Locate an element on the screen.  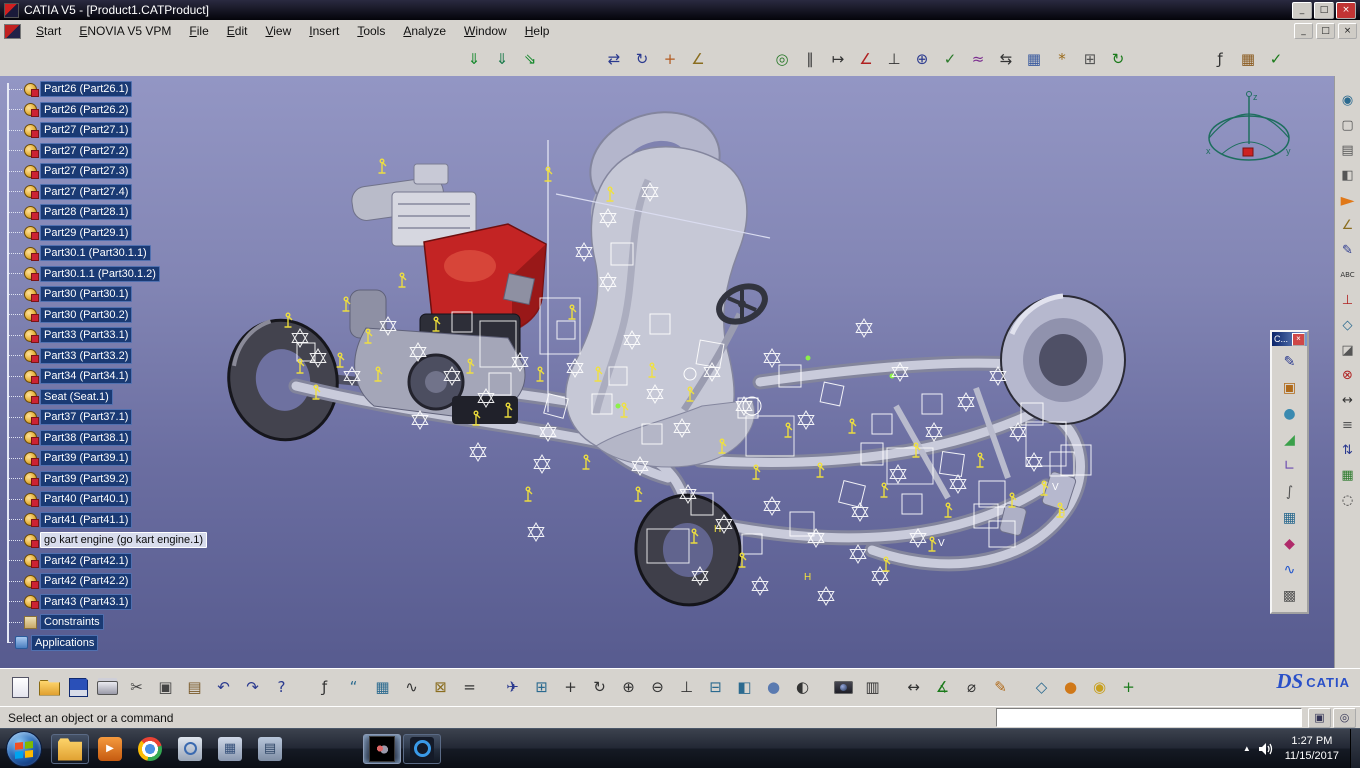
measure-inertia-icon: ⌀ is located at coordinates (971, 687).